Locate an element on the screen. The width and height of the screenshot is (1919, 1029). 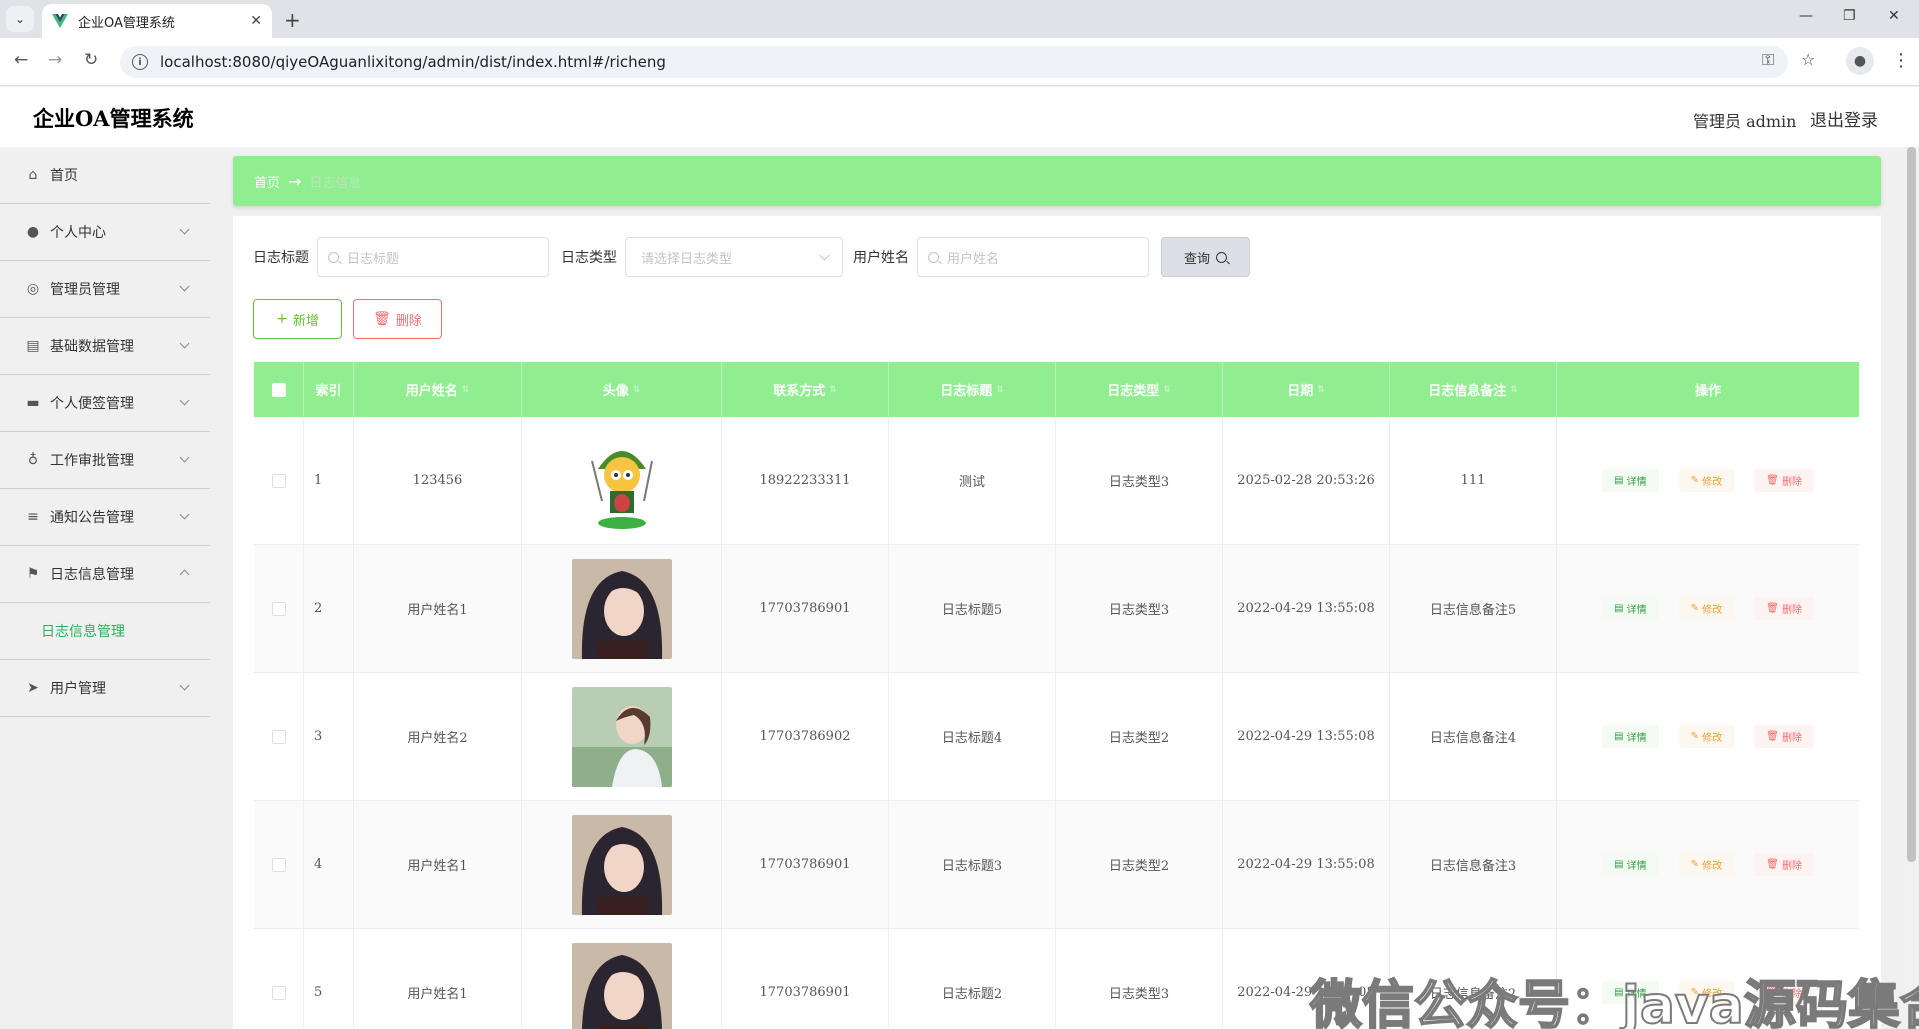
header-label: 头像 is located at coordinates (615, 391).